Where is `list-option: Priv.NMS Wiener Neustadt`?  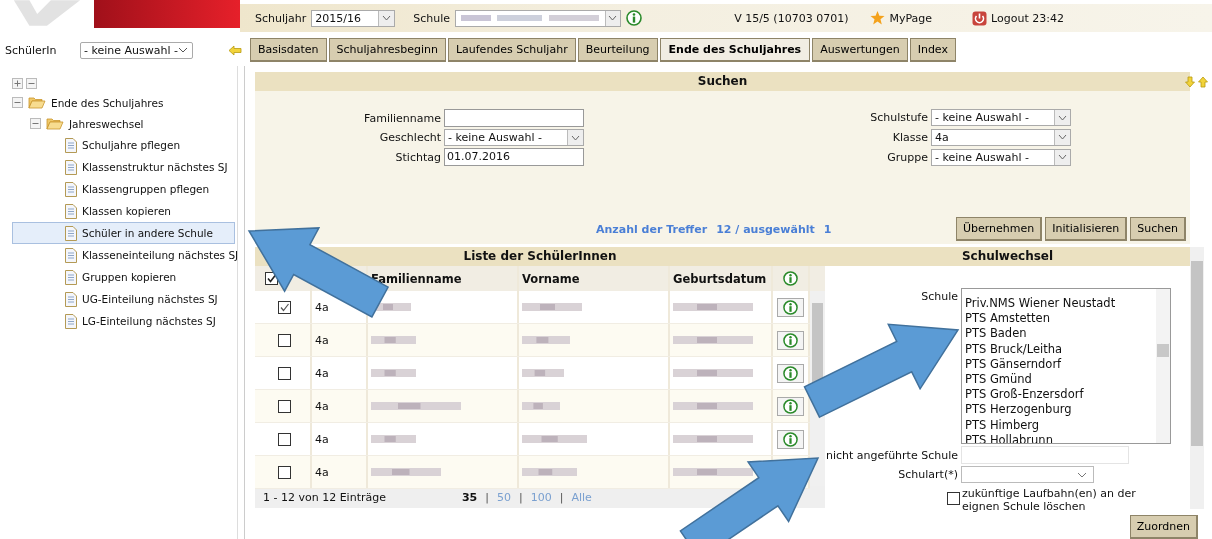
list-option: Priv.NMS Wiener Neustadt is located at coordinates (1060, 304).